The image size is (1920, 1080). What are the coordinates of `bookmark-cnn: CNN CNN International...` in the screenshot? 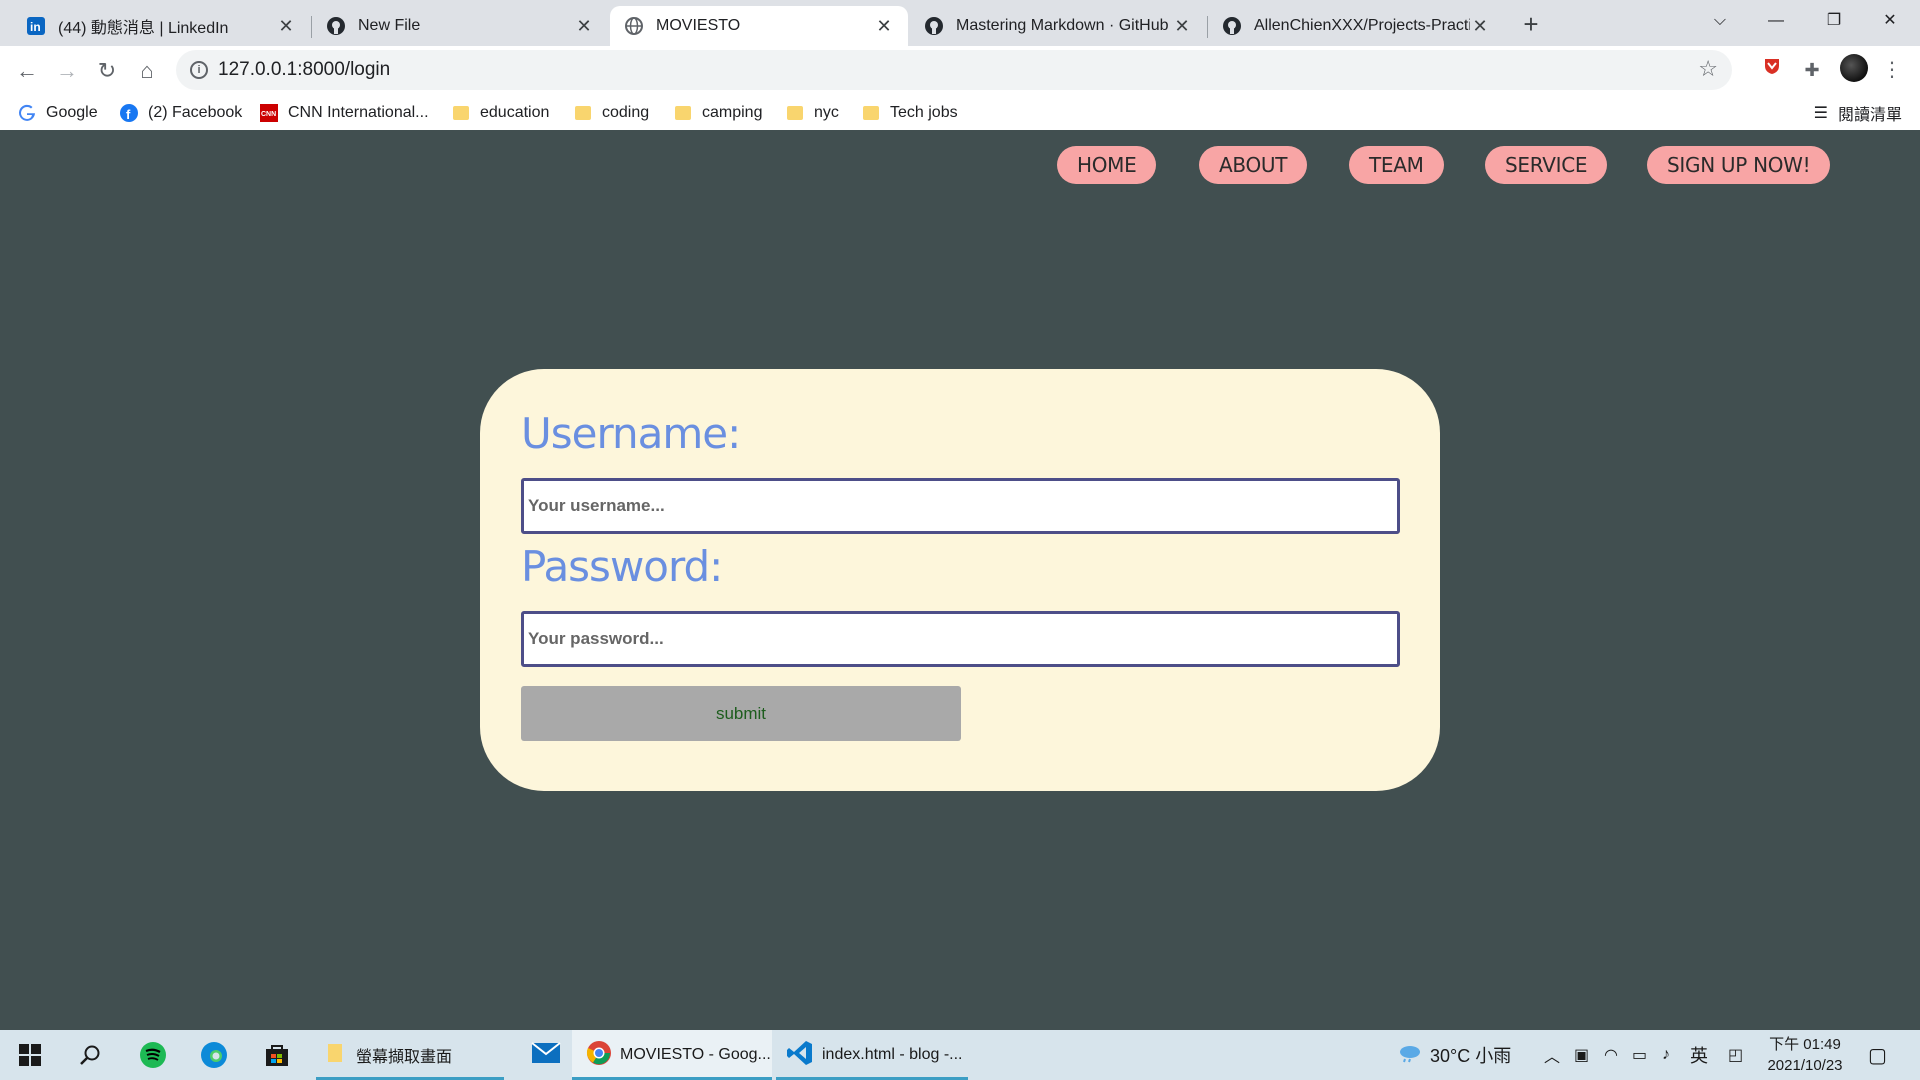 It's located at (344, 113).